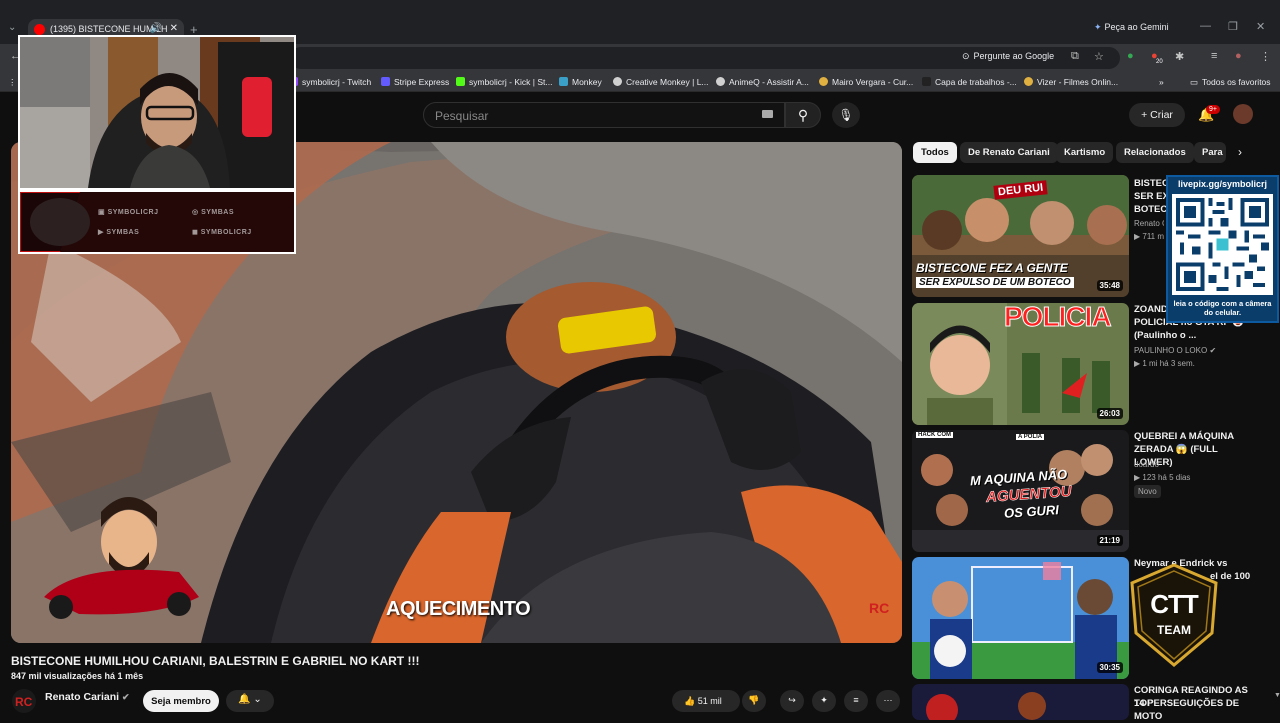  I want to click on bookmark-label: Monkey, so click(587, 82).